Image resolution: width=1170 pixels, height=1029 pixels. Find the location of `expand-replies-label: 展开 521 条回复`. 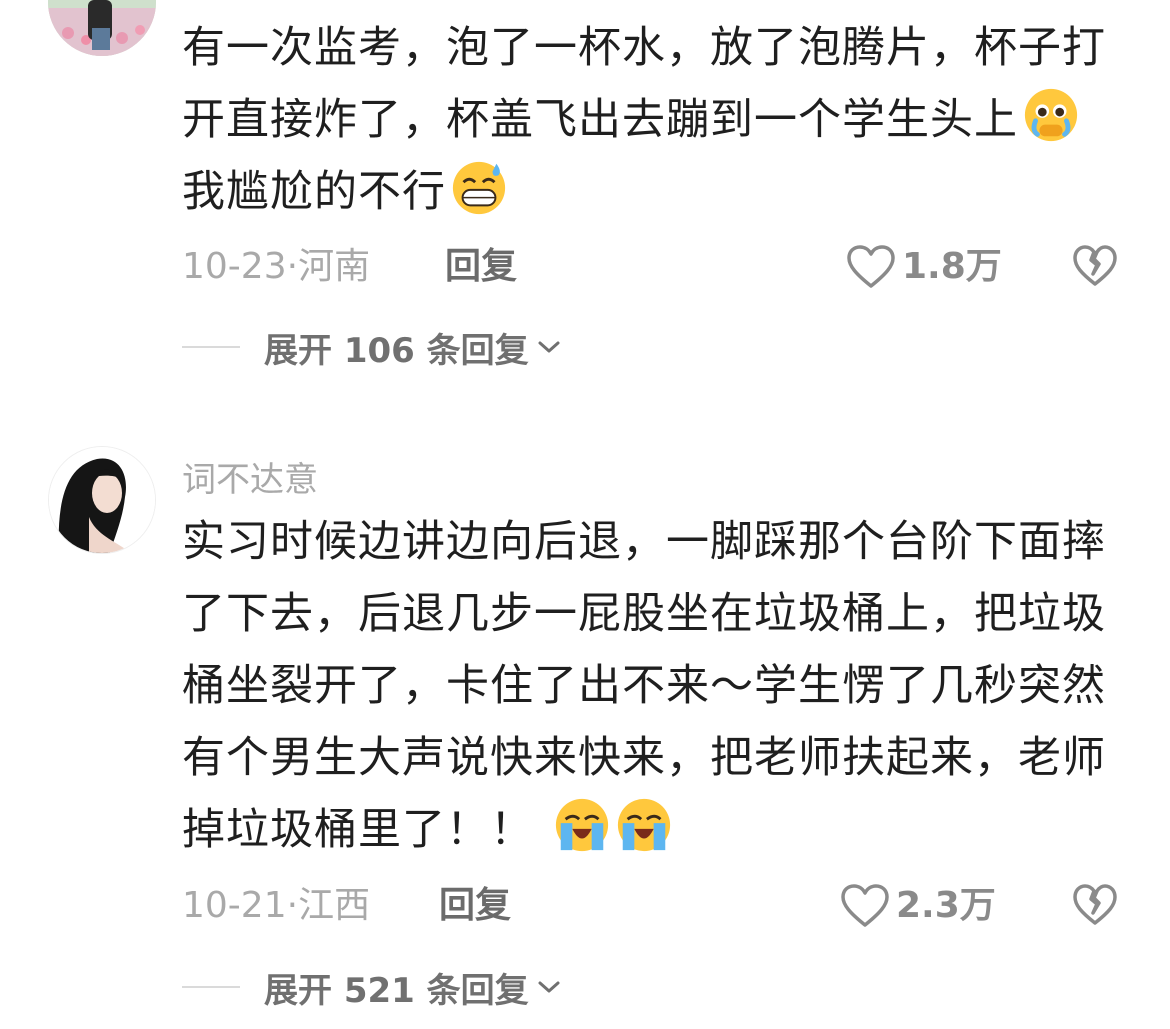

expand-replies-label: 展开 521 条回复 is located at coordinates (396, 990).